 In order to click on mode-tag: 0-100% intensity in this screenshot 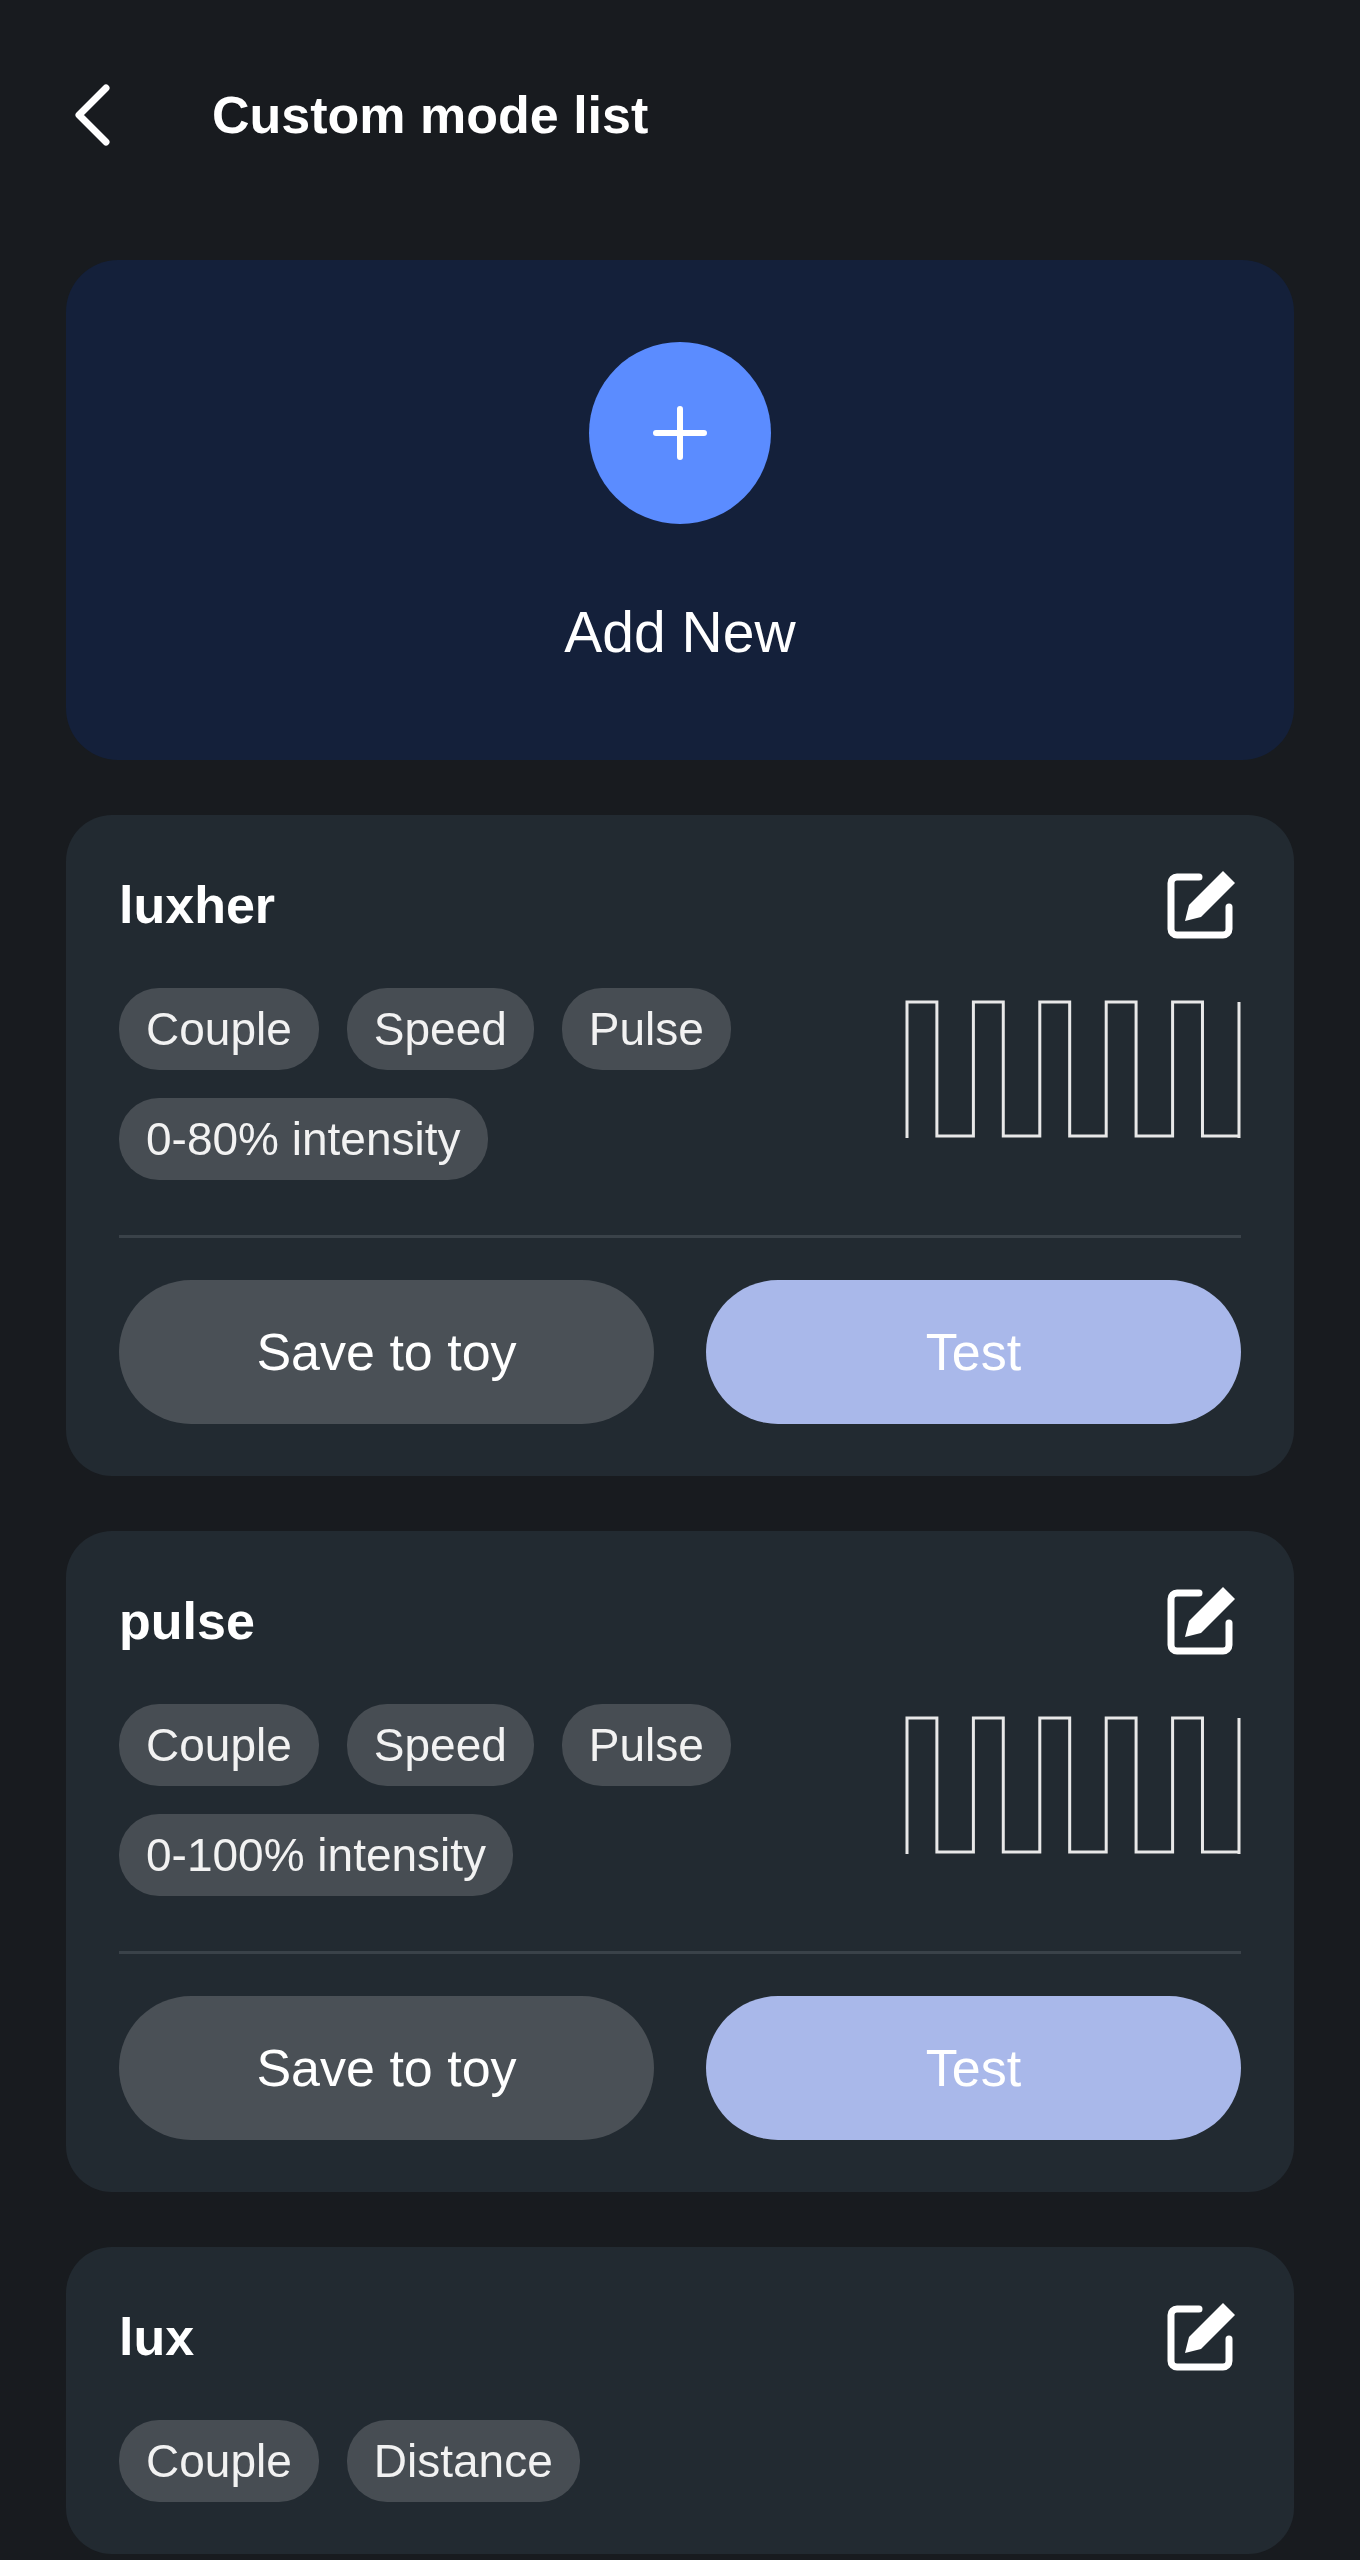, I will do `click(316, 1855)`.